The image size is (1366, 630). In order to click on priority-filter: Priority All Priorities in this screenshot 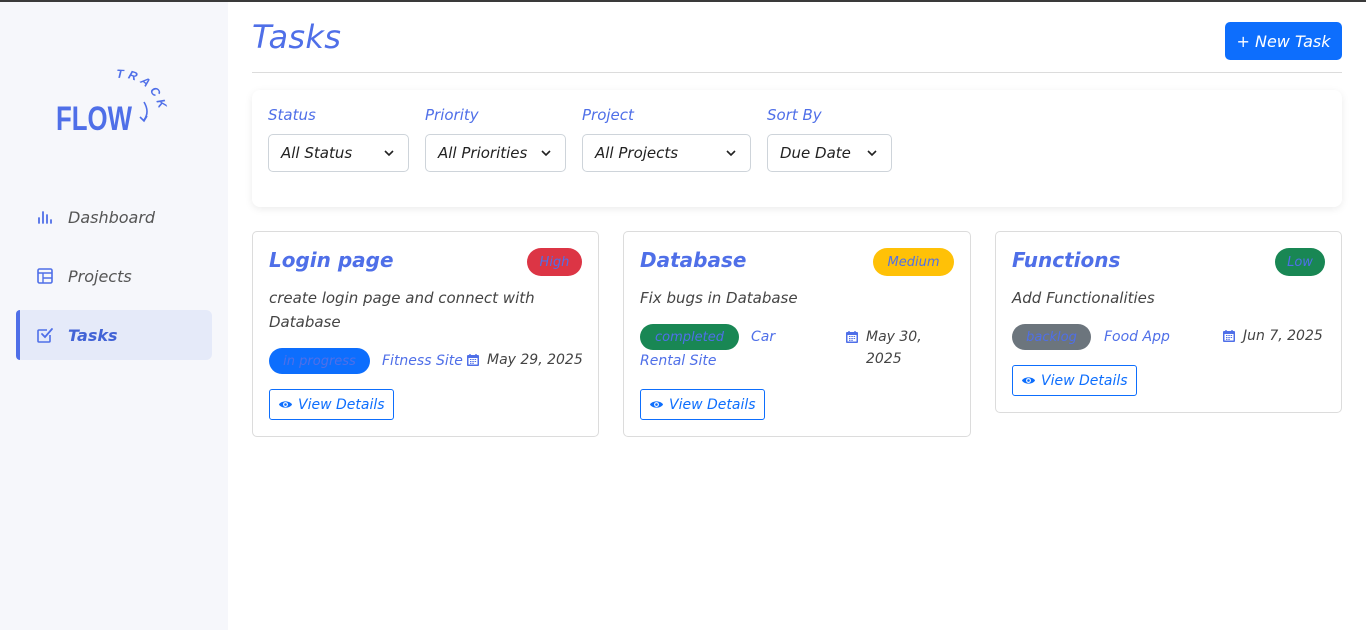, I will do `click(495, 139)`.